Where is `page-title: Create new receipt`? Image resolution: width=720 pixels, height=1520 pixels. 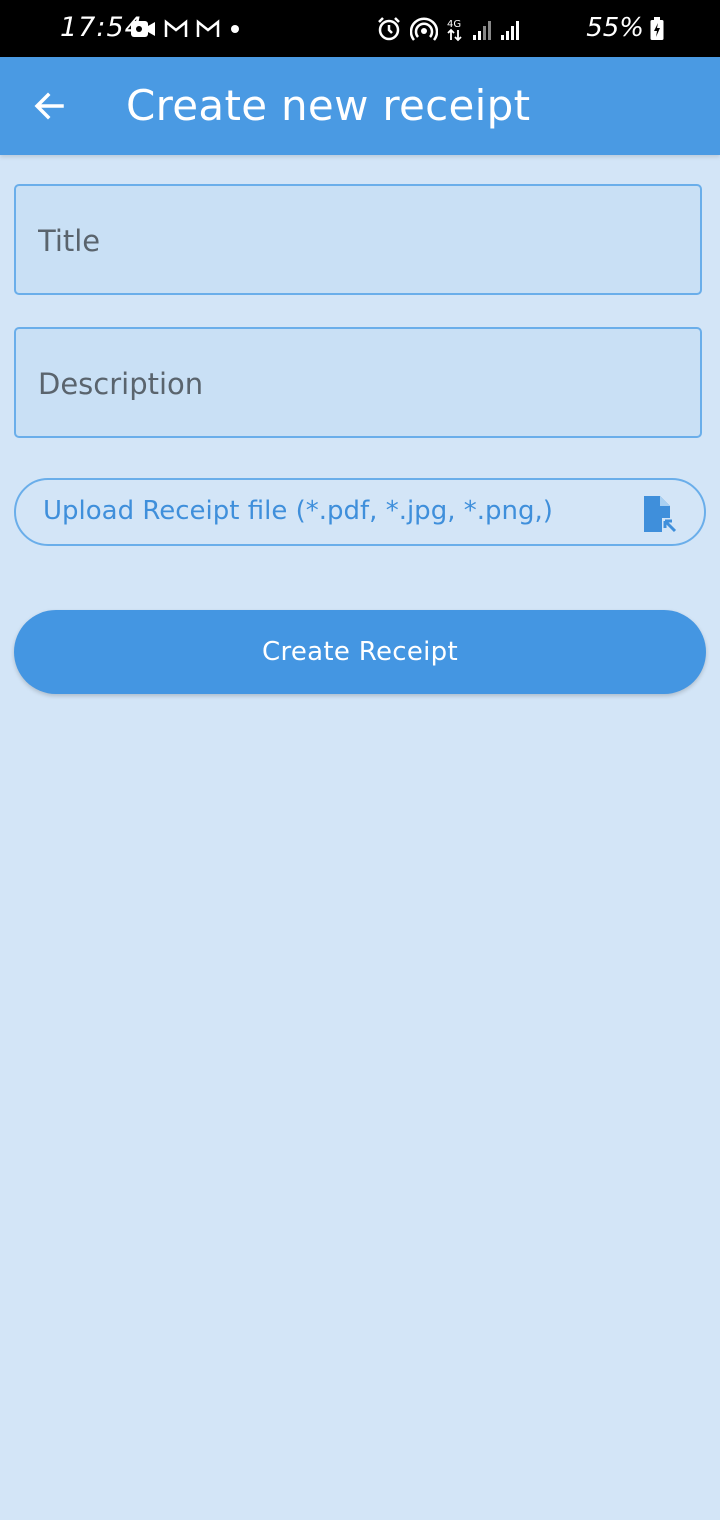
page-title: Create new receipt is located at coordinates (328, 105).